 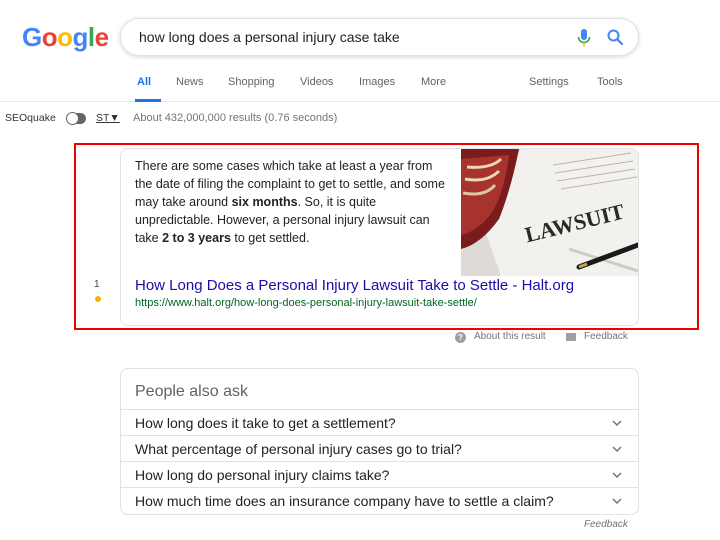 What do you see at coordinates (270, 238) in the screenshot?
I see `snippet-text-part: to get settled.` at bounding box center [270, 238].